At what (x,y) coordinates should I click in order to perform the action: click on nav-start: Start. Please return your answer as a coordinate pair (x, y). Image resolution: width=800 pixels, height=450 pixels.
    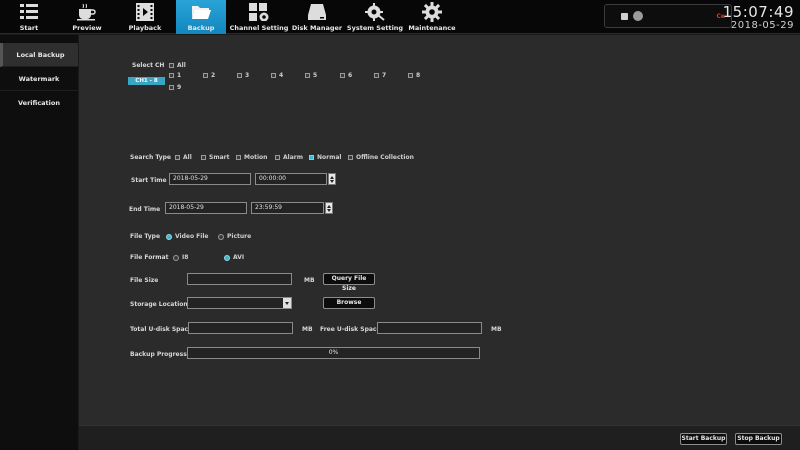
    Looking at the image, I should click on (29, 17).